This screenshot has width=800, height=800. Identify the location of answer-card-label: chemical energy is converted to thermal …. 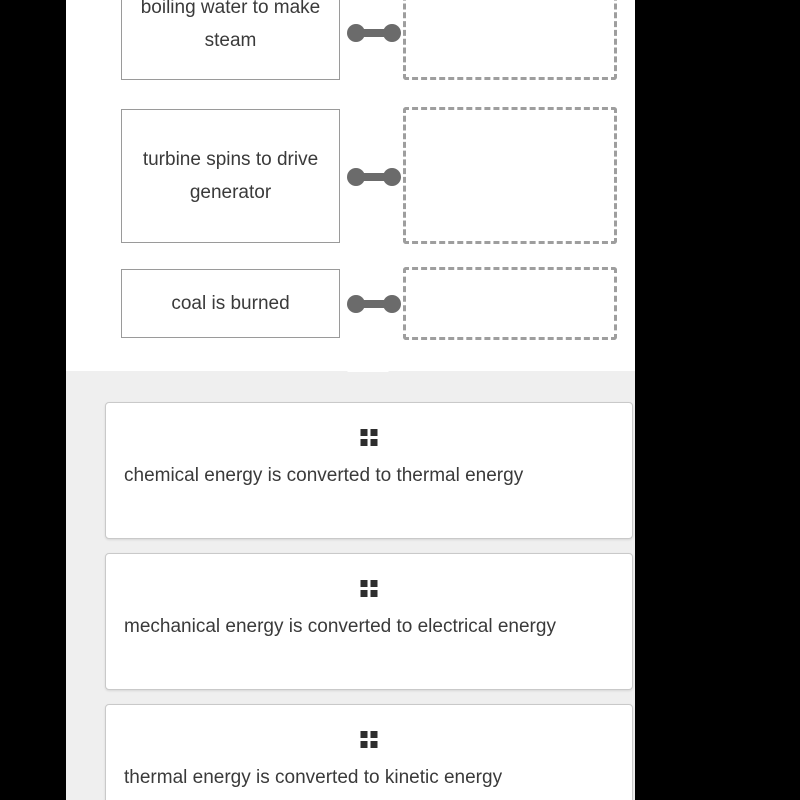
(324, 475).